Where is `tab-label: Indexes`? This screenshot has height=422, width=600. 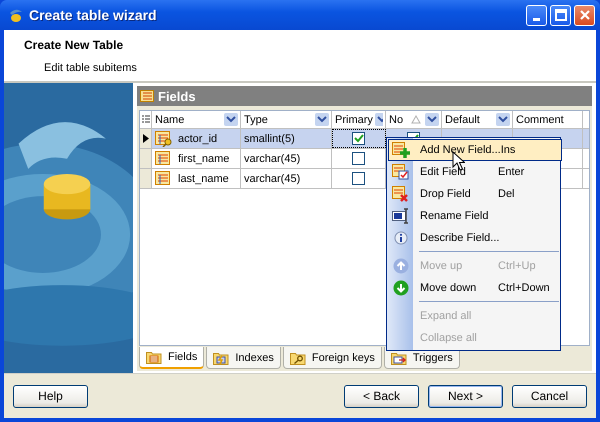 tab-label: Indexes is located at coordinates (254, 358).